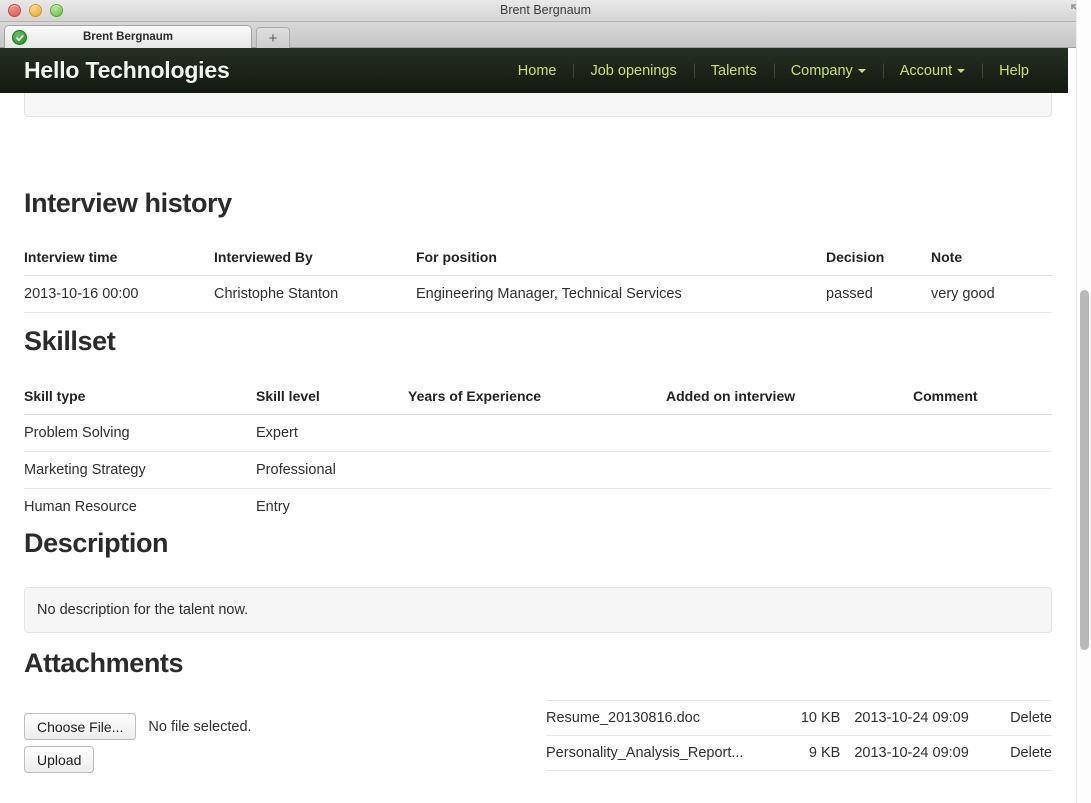 This screenshot has width=1091, height=803. Describe the element at coordinates (140, 401) in the screenshot. I see `column-skill-type: Skill type` at that location.